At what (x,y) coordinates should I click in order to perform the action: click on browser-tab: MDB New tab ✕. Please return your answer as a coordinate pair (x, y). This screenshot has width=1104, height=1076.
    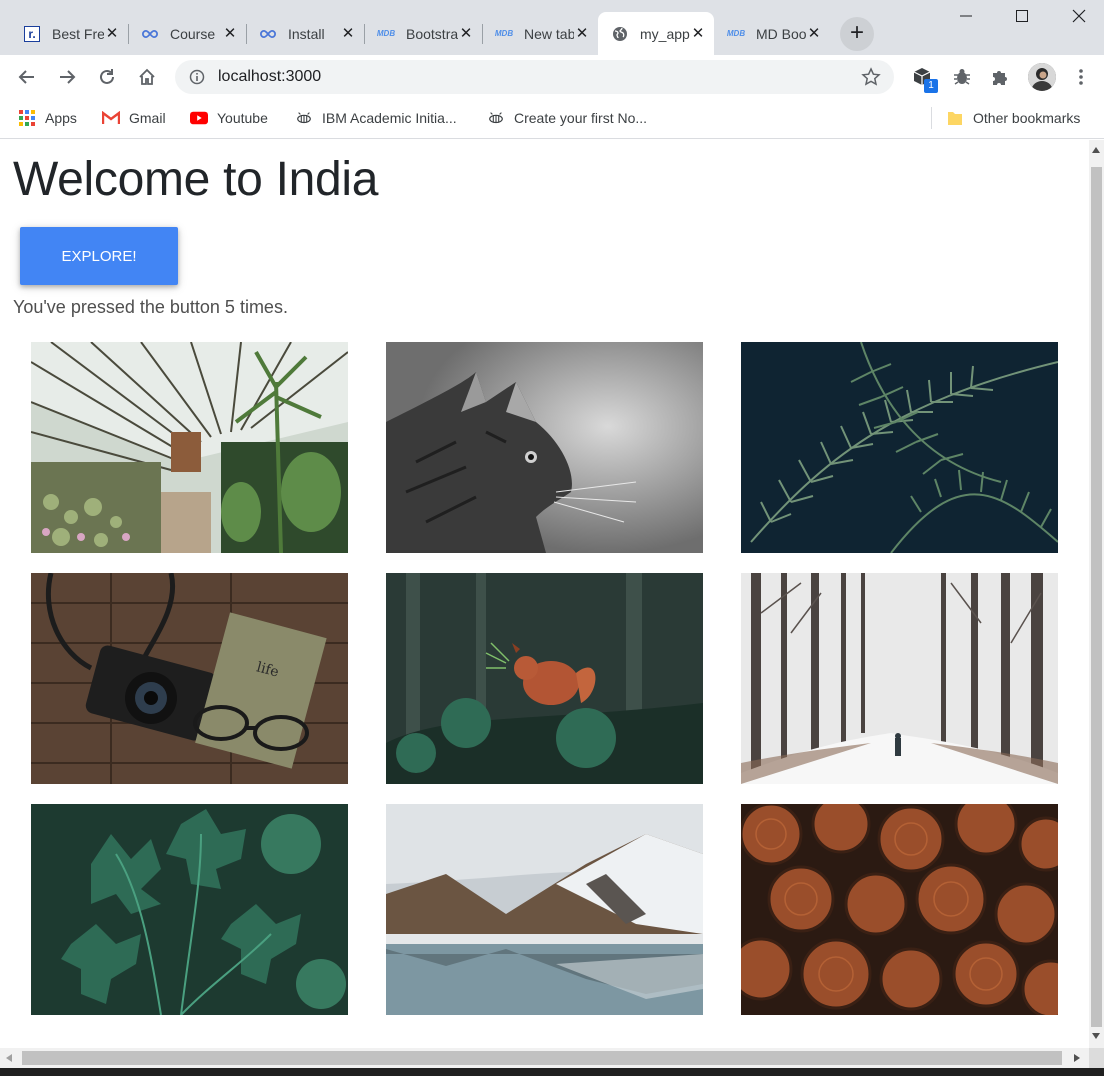
    Looking at the image, I should click on (540, 33).